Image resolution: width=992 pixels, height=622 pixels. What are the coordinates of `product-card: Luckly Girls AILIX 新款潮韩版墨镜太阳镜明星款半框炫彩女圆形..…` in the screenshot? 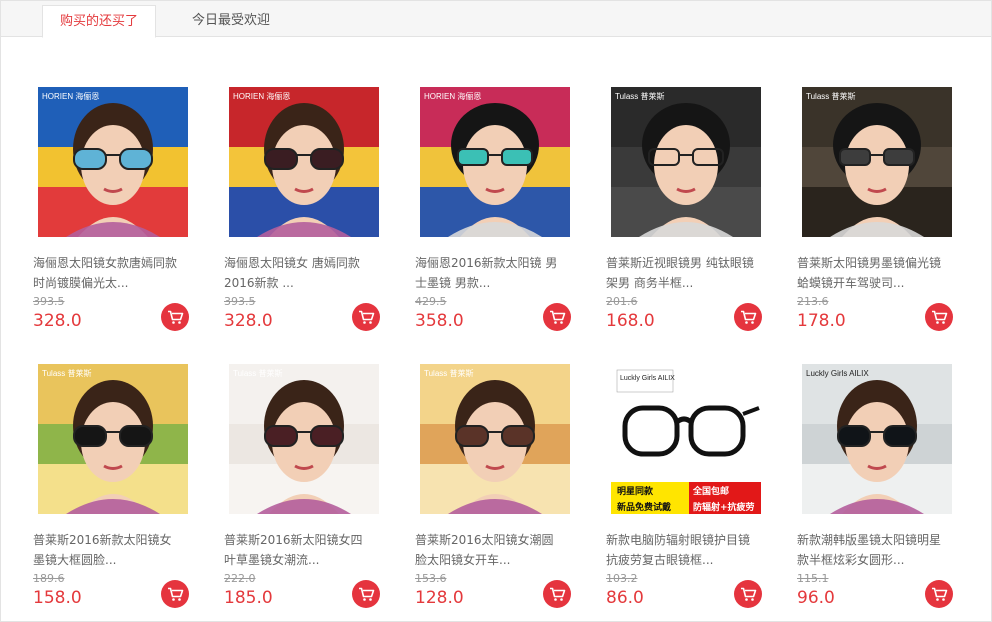 It's located at (860, 489).